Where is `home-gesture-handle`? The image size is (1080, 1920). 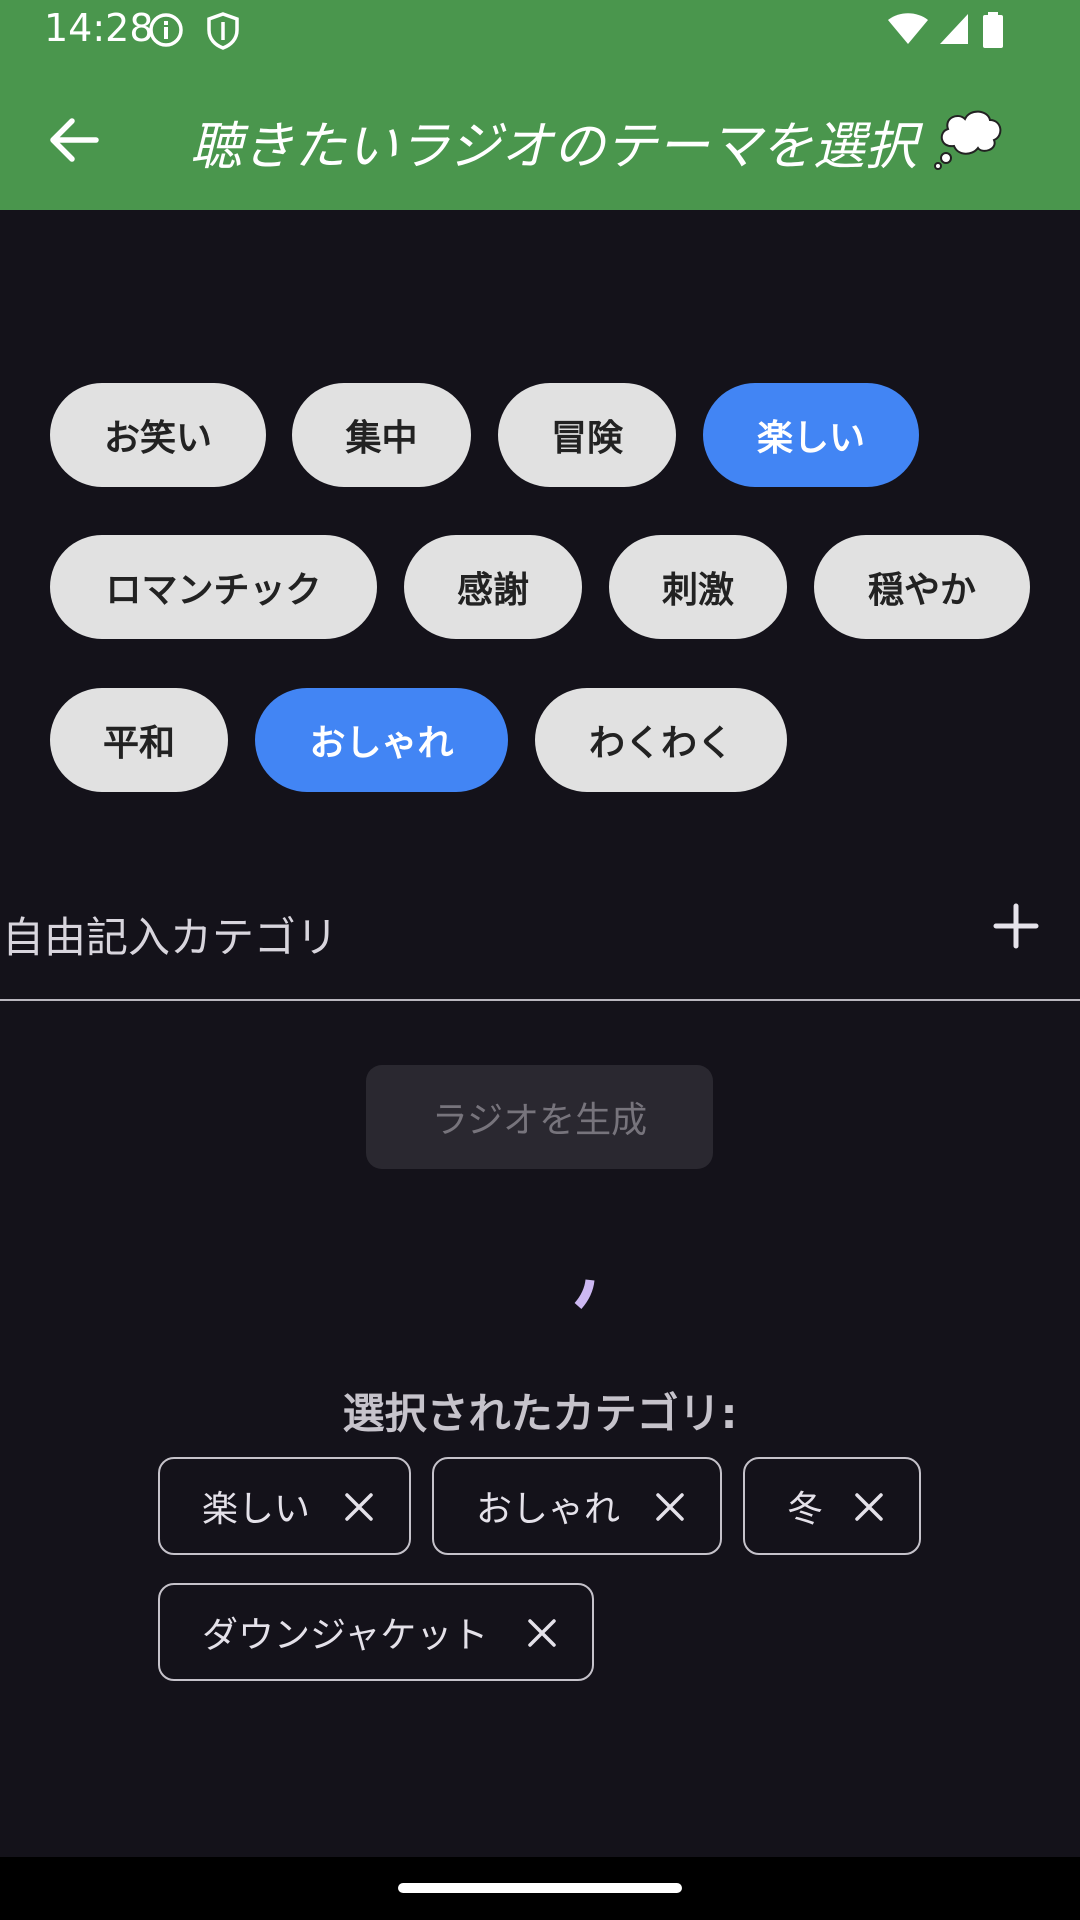
home-gesture-handle is located at coordinates (540, 1888).